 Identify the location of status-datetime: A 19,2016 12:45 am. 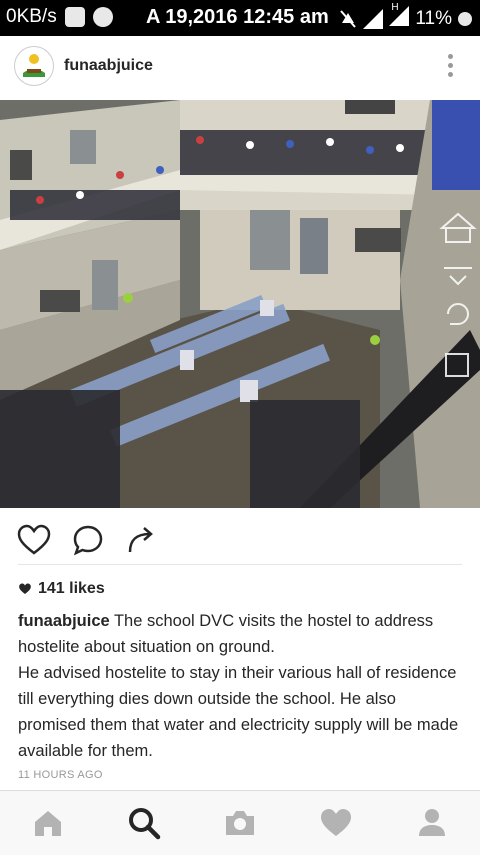
(237, 17).